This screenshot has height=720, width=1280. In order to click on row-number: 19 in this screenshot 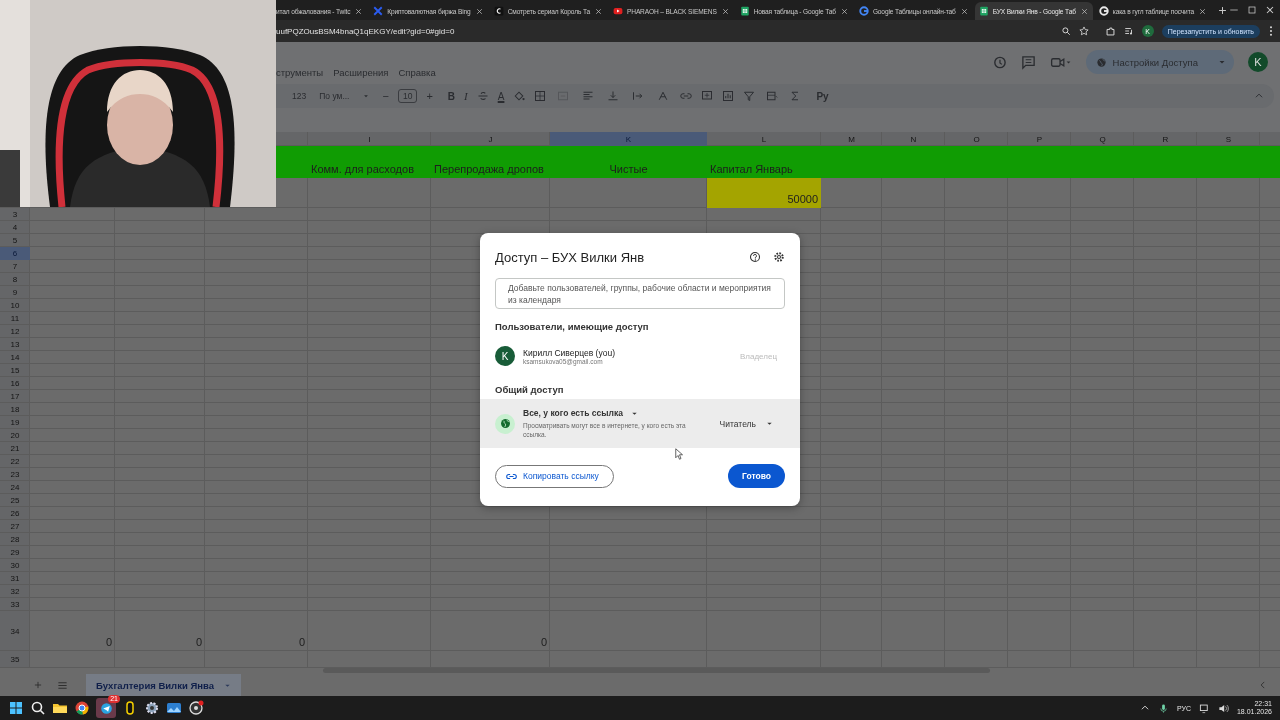, I will do `click(15, 422)`.